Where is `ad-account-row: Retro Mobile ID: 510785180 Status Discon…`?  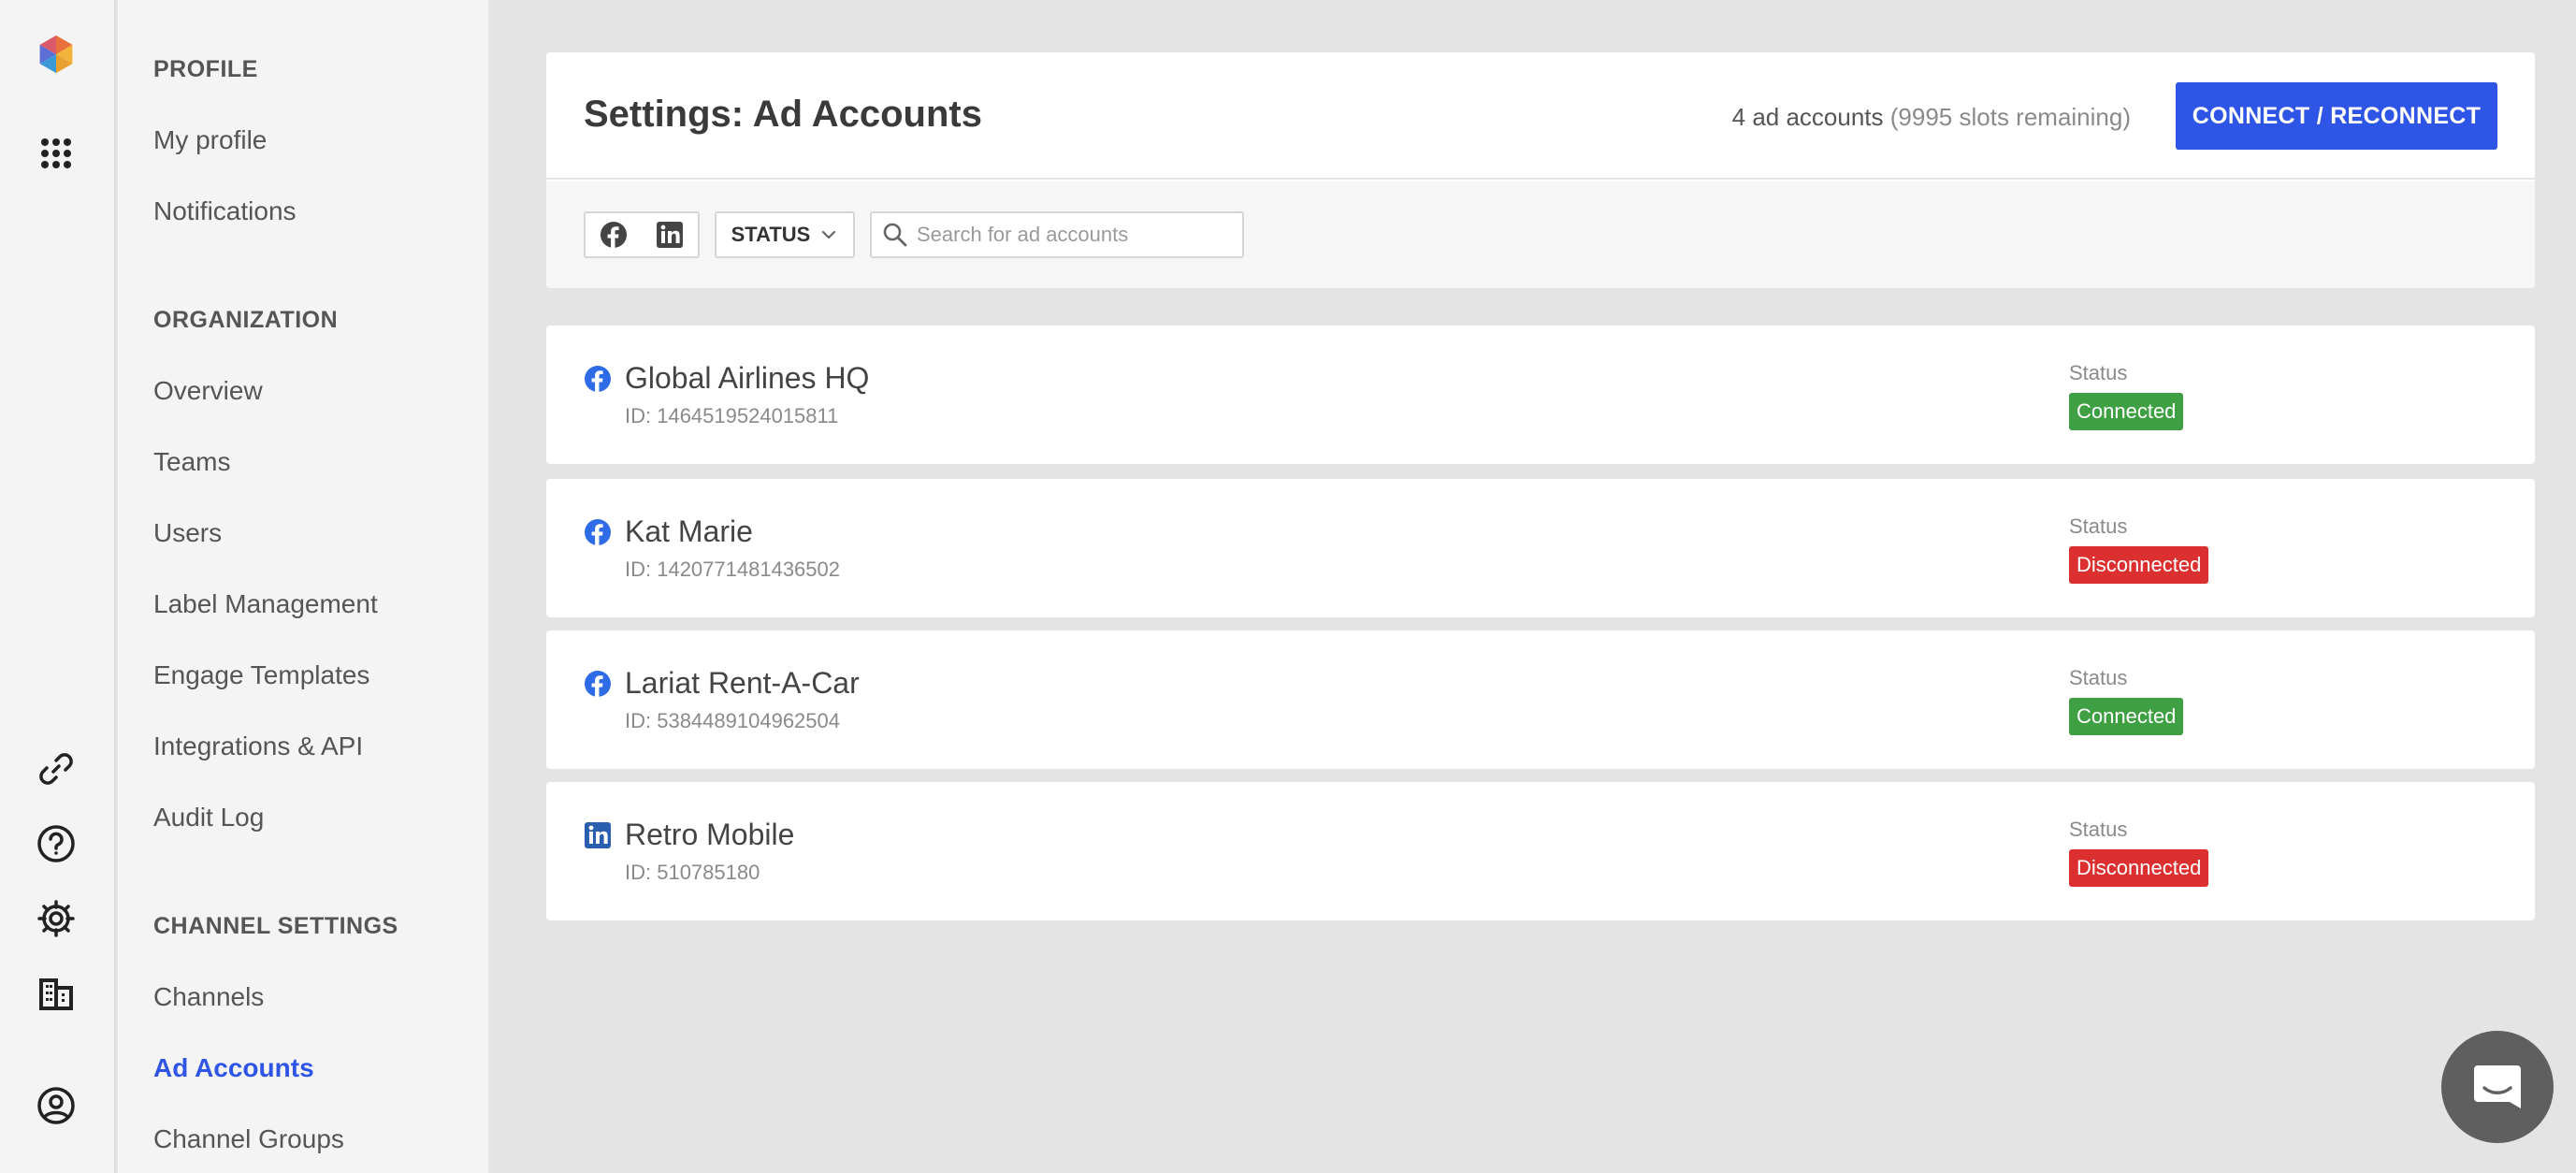
ad-account-row: Retro Mobile ID: 510785180 Status Discon… is located at coordinates (1540, 851).